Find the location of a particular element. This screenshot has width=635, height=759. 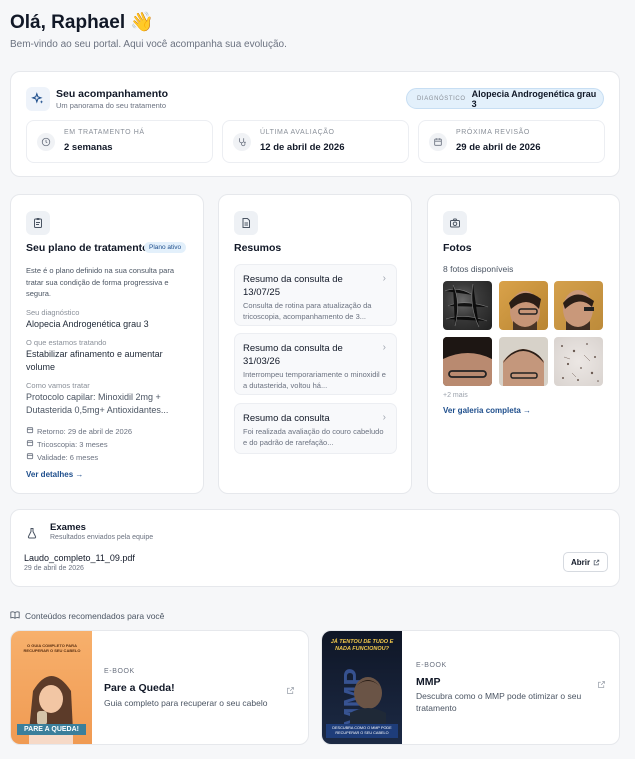

stat-value: 29 de abril de 2026 is located at coordinates (498, 147).